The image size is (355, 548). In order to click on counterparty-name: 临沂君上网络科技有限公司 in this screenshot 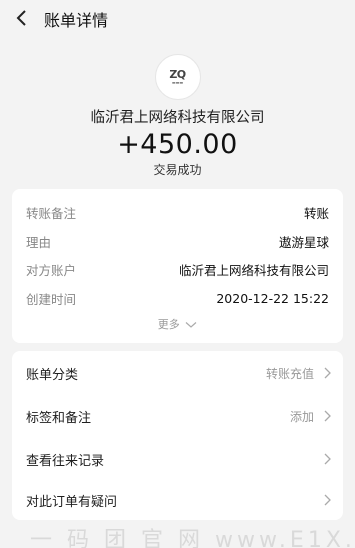, I will do `click(177, 118)`.